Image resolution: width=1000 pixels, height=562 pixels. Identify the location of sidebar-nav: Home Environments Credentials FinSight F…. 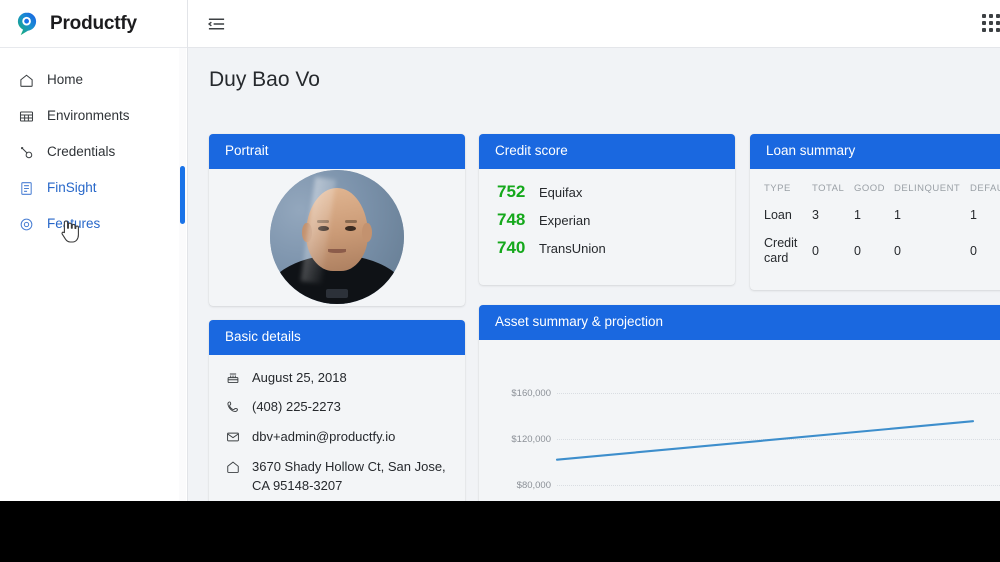
(93, 145).